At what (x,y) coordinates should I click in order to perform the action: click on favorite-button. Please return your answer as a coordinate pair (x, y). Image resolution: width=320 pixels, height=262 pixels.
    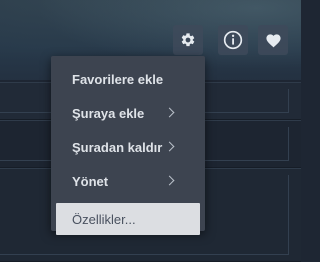
    Looking at the image, I should click on (273, 40).